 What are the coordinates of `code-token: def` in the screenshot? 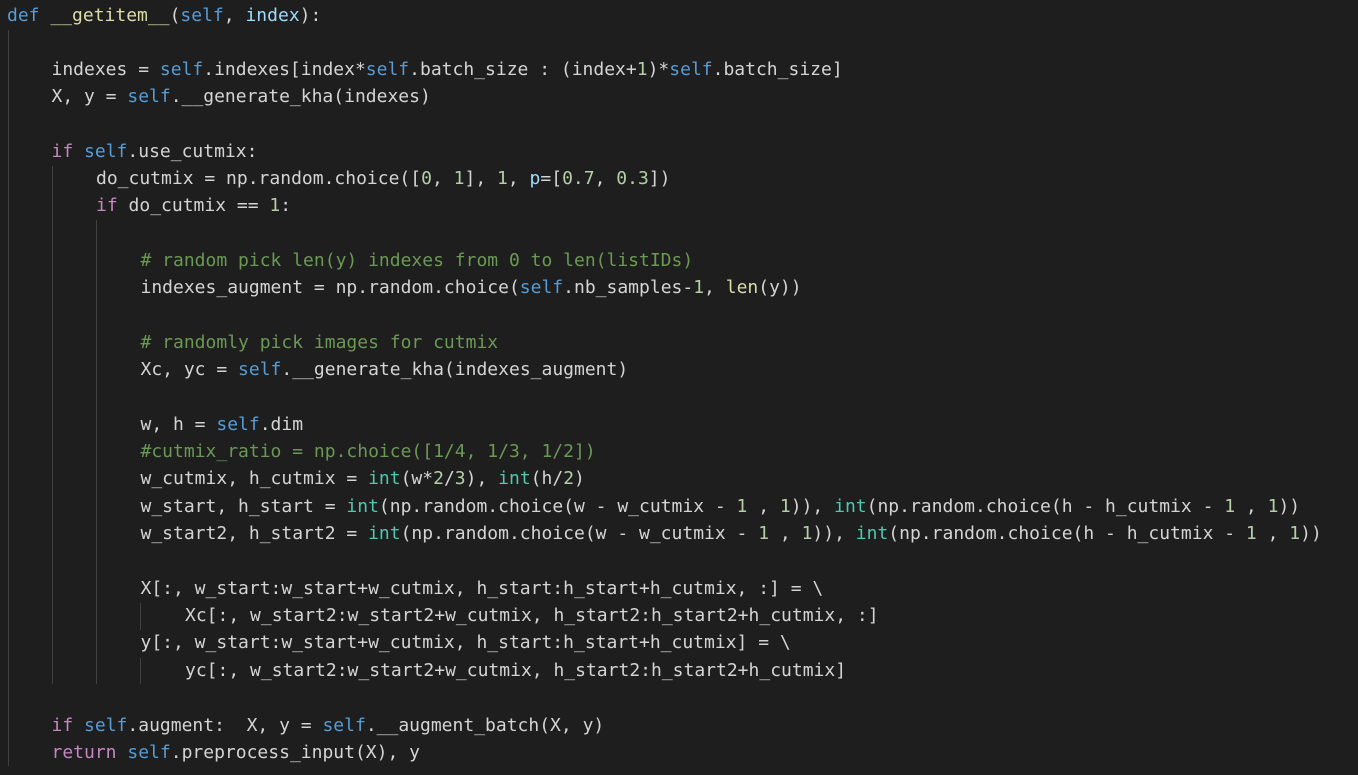 It's located at (23, 15).